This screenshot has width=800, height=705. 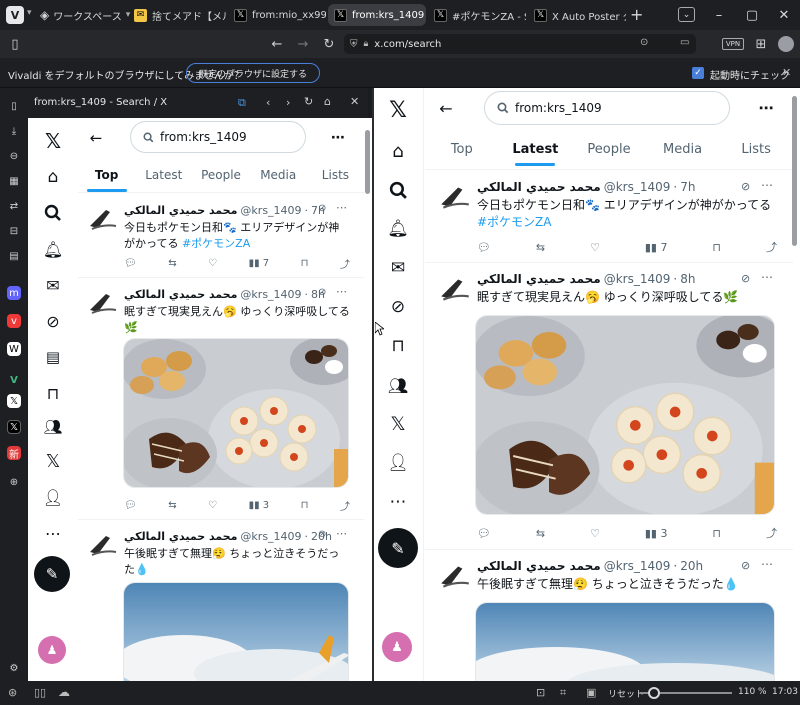 I want to click on downloads-panel-icon: ⤓, so click(x=14, y=131).